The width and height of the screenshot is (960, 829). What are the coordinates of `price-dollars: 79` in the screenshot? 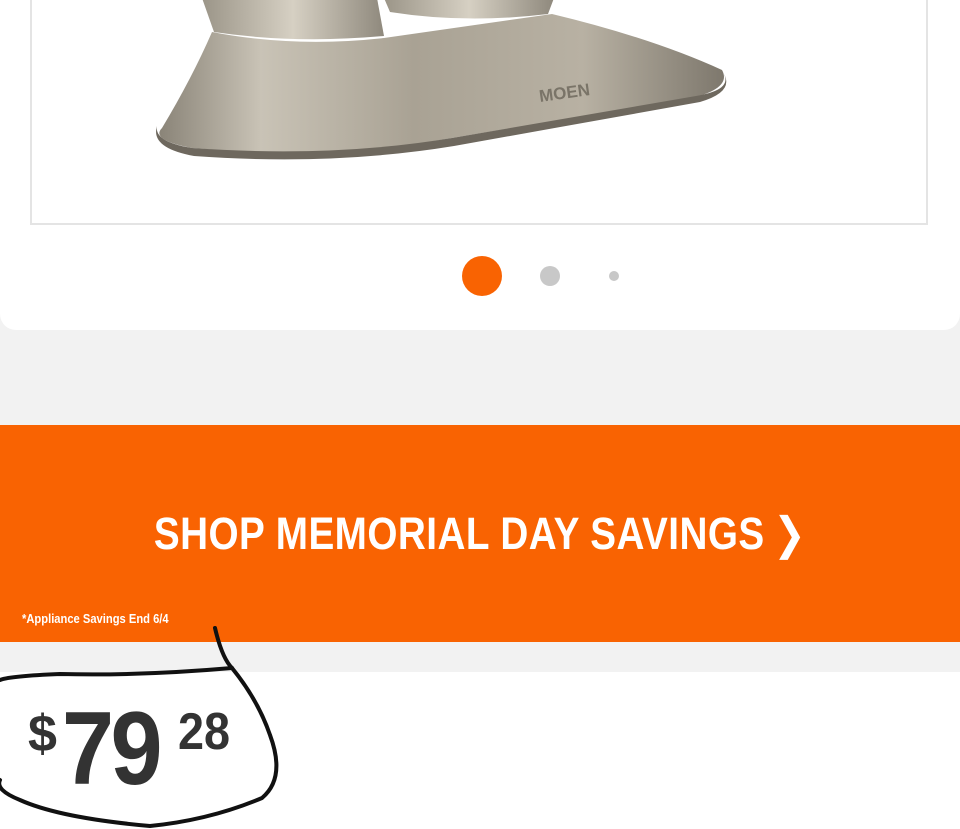 It's located at (112, 749).